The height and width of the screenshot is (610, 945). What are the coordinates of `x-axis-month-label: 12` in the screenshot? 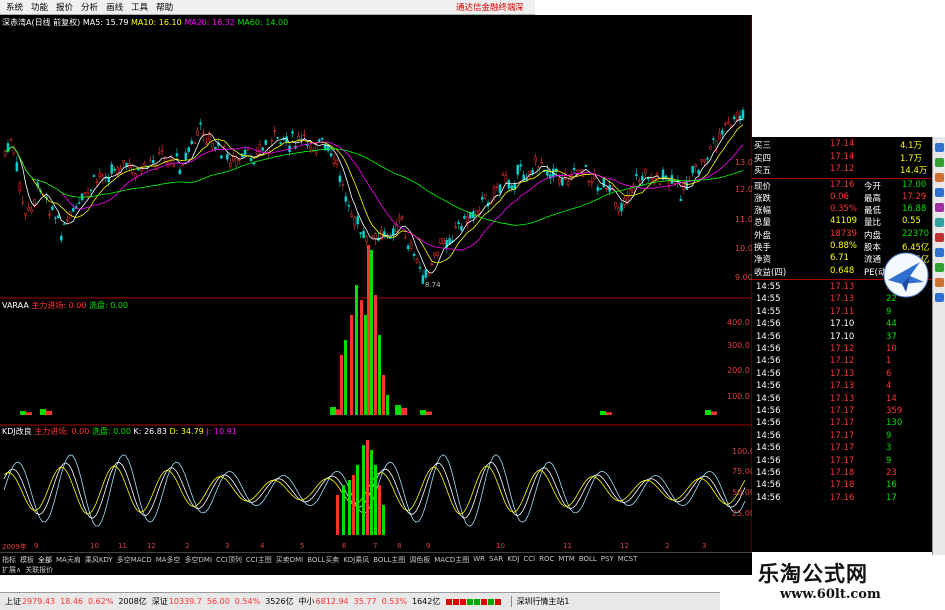 It's located at (624, 546).